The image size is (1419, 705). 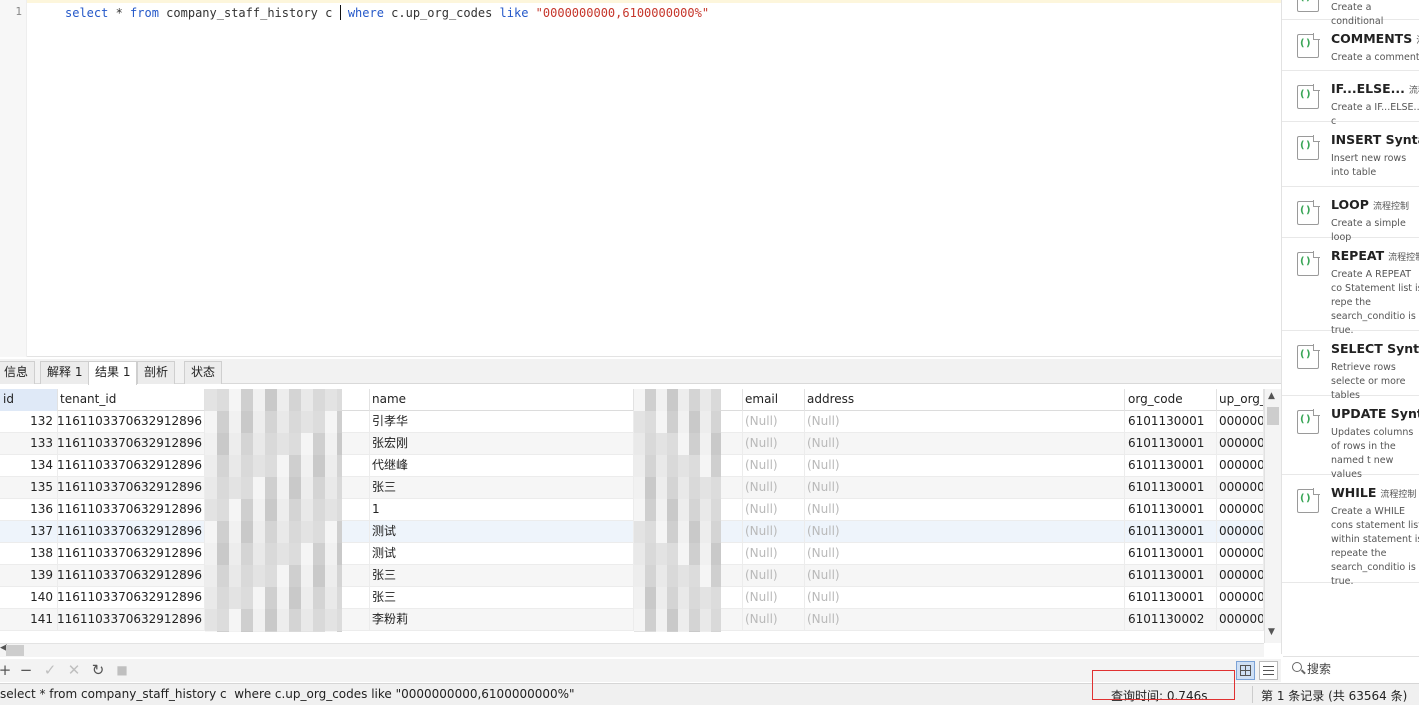 What do you see at coordinates (29, 532) in the screenshot?
I see `cell-id: 137` at bounding box center [29, 532].